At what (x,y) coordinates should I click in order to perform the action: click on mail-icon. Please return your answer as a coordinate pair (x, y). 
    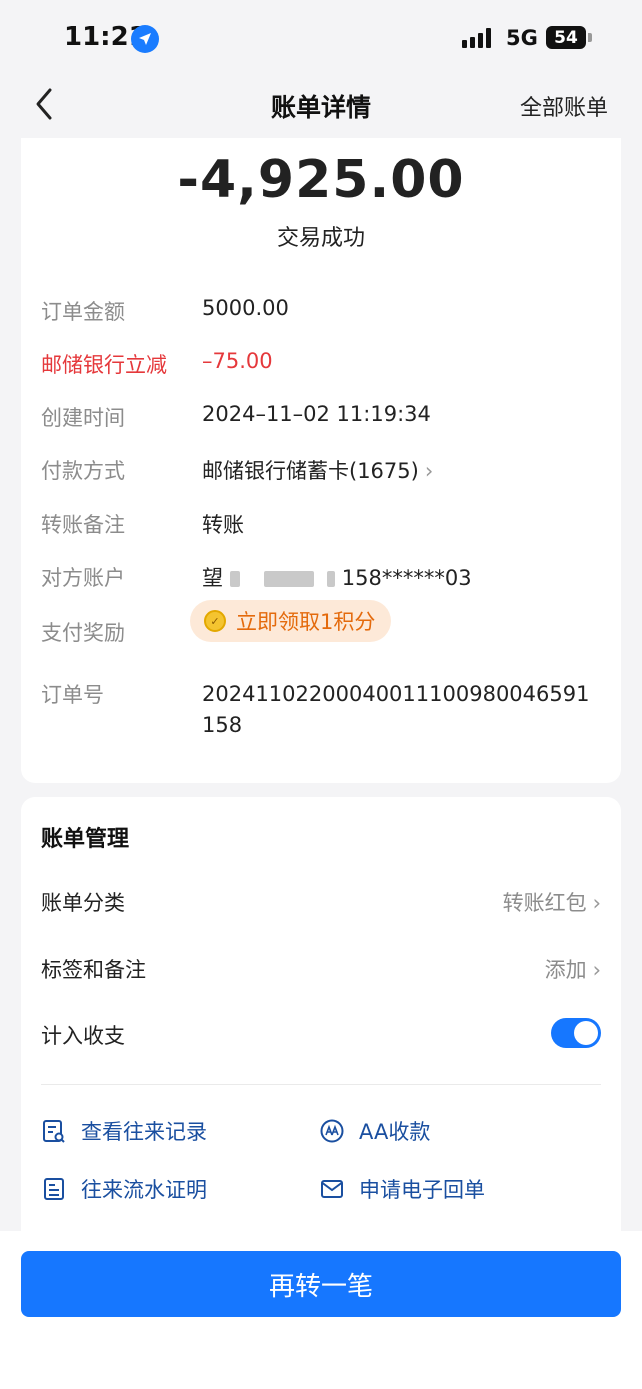
    Looking at the image, I should click on (332, 1189).